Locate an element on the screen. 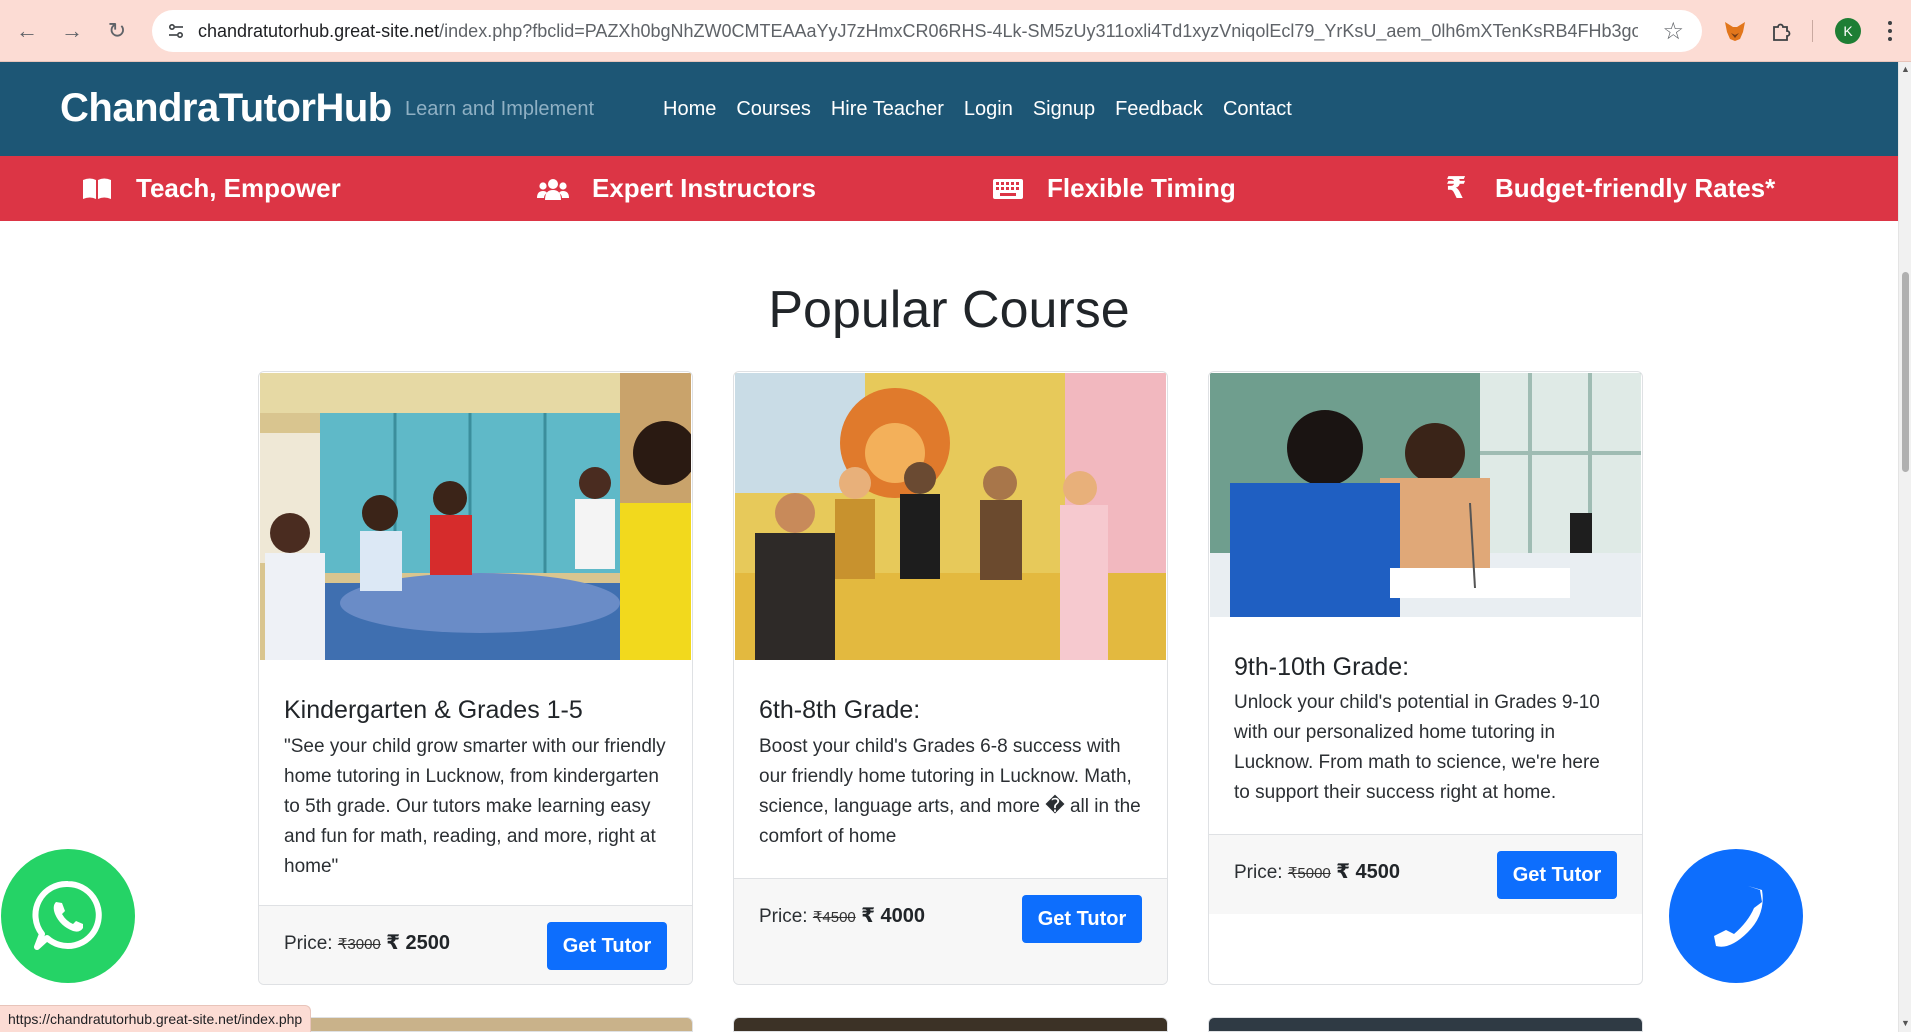  feature-rates: ₹ Budget-friendly Rates* is located at coordinates (1607, 188).